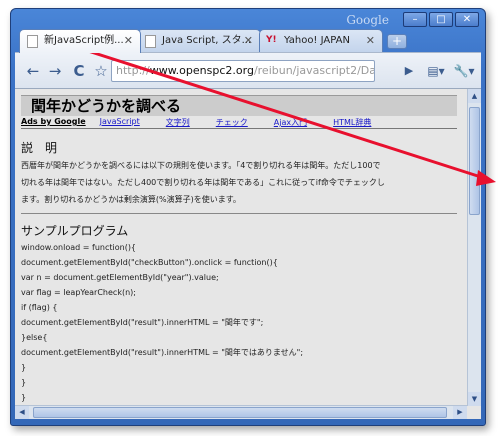 The image size is (500, 436). I want to click on scroll-right-arrow-icon: ▶, so click(460, 412).